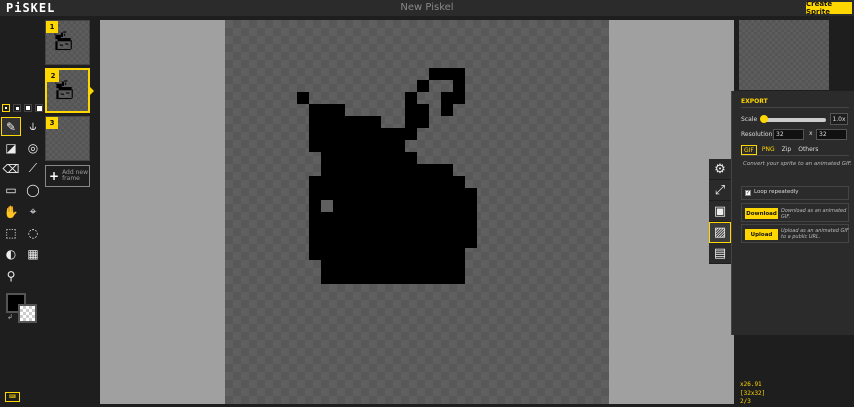 The height and width of the screenshot is (407, 854). What do you see at coordinates (52, 123) in the screenshot?
I see `frame-number: 3` at bounding box center [52, 123].